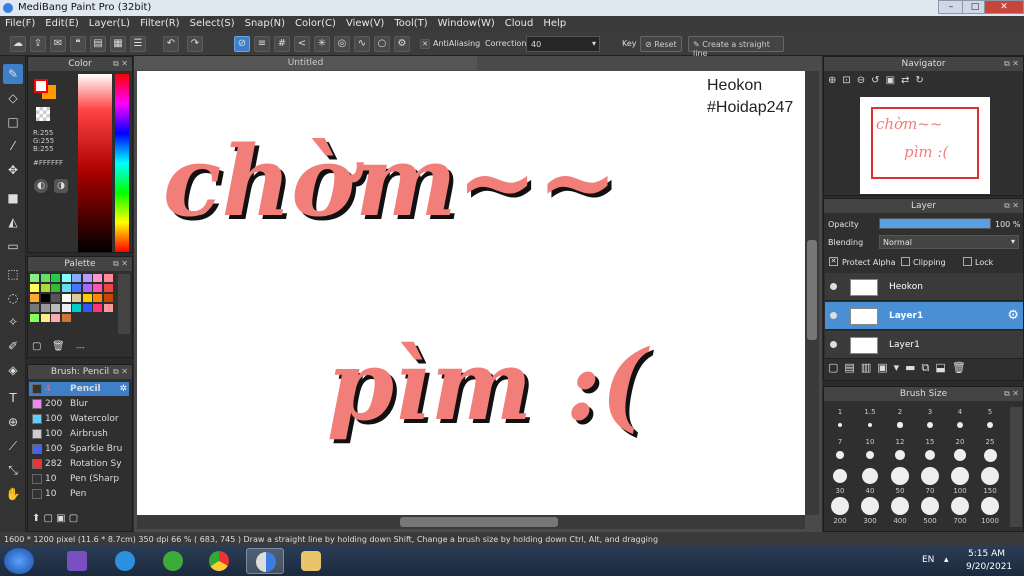 This screenshot has width=1024, height=576. What do you see at coordinates (924, 287) in the screenshot?
I see `layer-row: Heokon` at bounding box center [924, 287].